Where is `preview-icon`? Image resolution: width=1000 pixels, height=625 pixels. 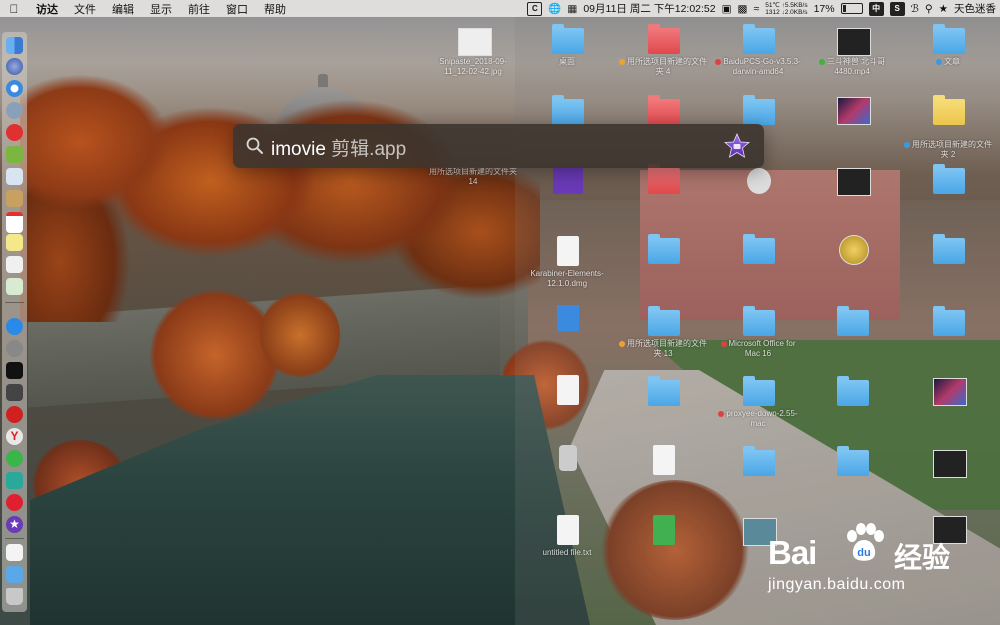
preview-icon is located at coordinates (14, 176).